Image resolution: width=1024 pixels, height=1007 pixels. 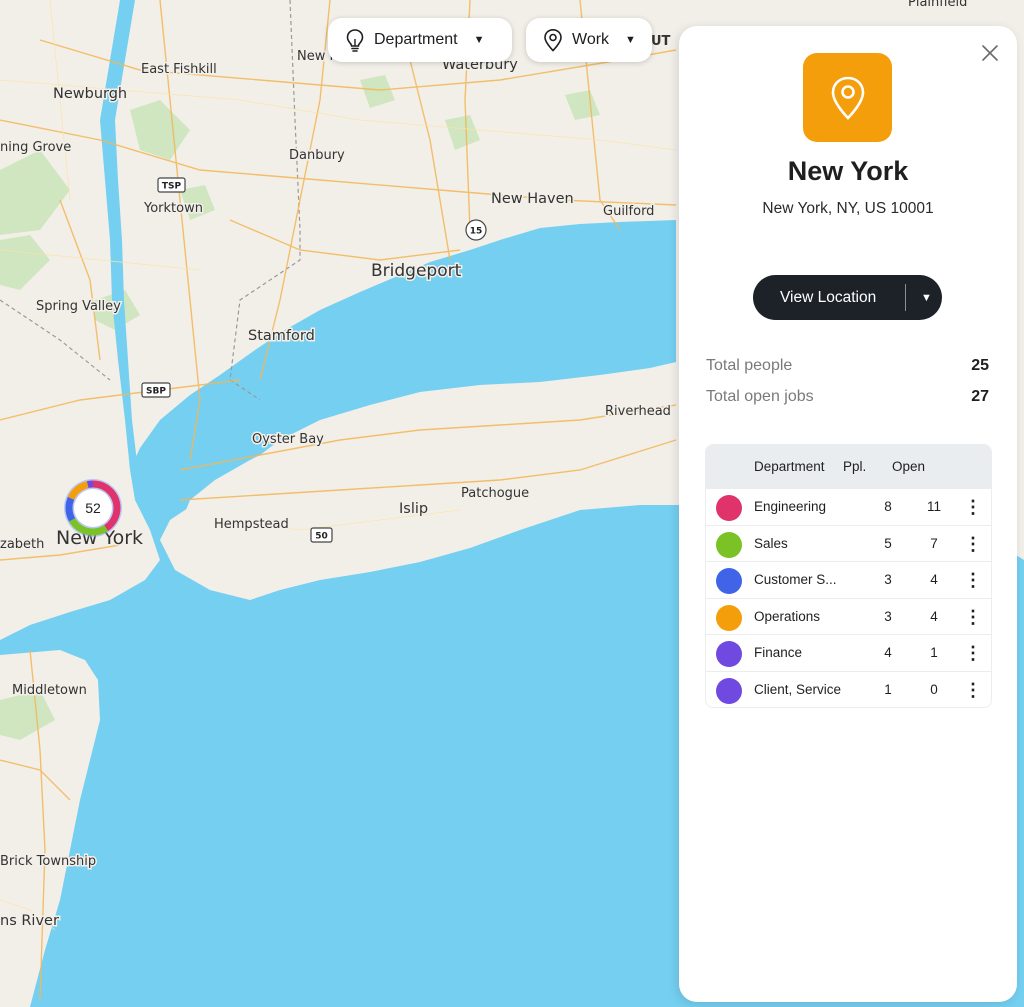 I want to click on svg-text: Riverhead, so click(x=638, y=411).